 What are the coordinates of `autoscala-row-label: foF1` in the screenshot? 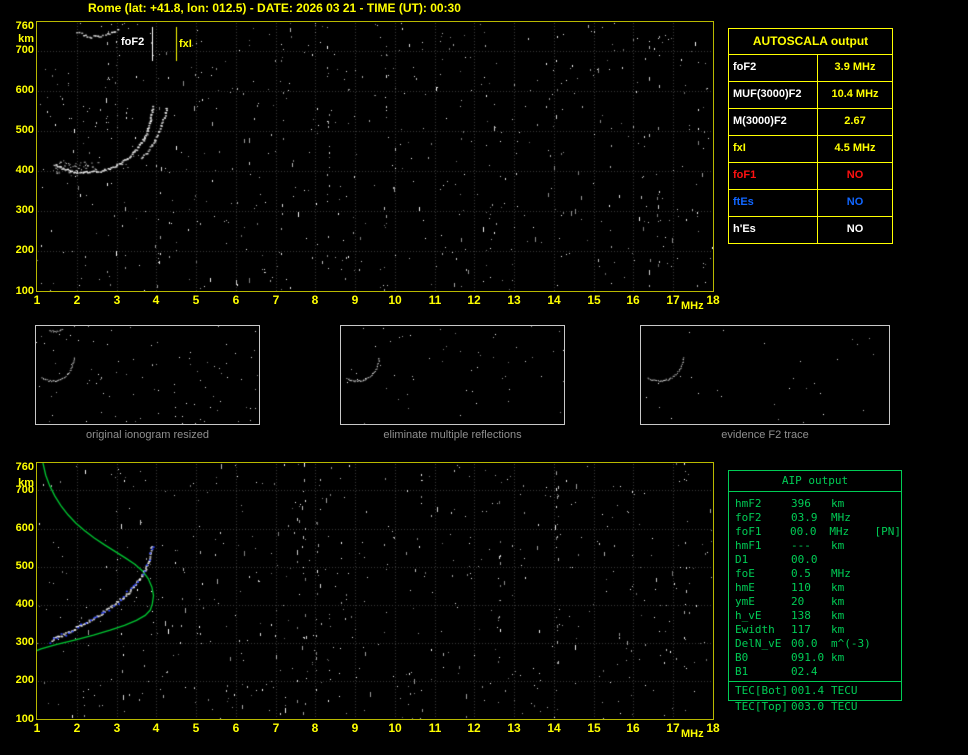 It's located at (773, 176).